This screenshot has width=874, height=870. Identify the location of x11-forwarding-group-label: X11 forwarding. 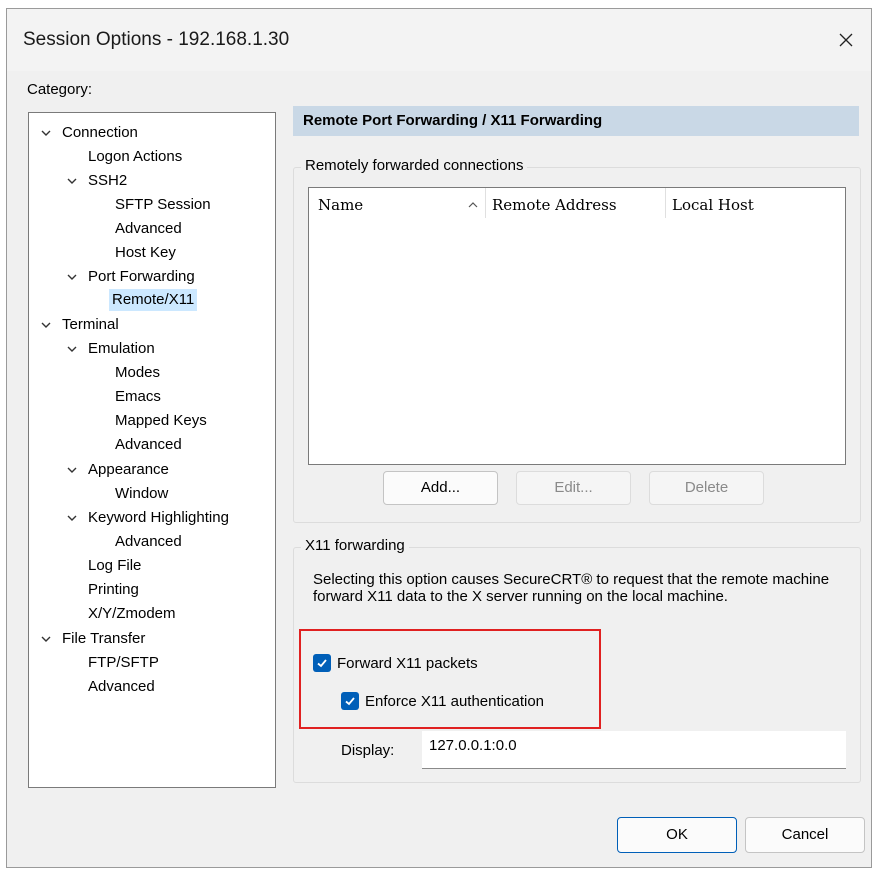
(355, 545).